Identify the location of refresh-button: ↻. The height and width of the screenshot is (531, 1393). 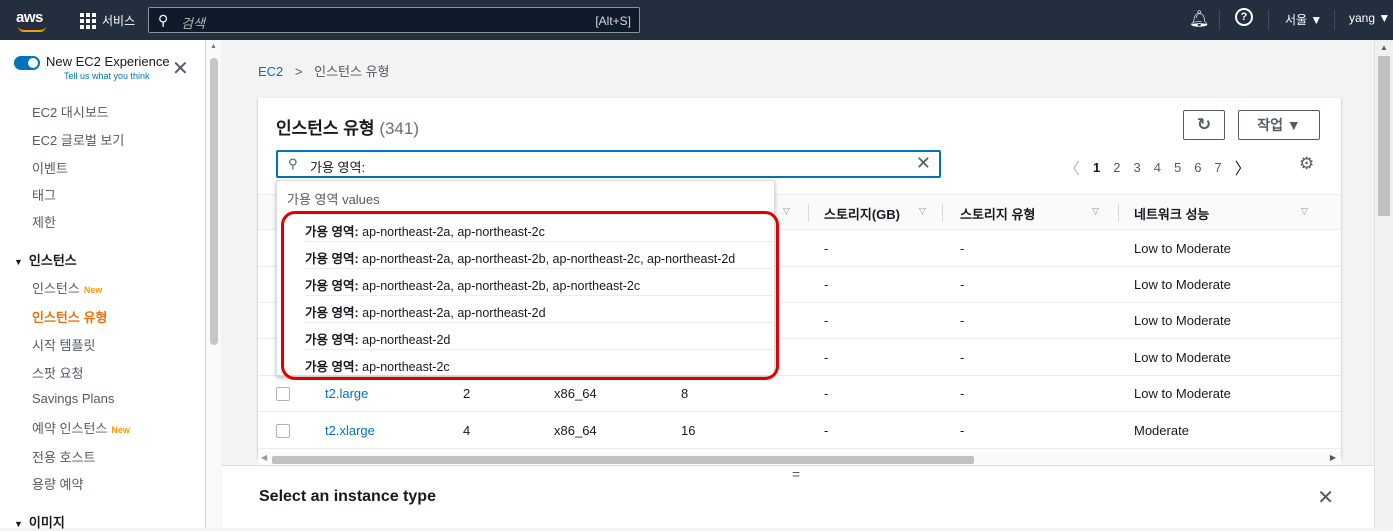
(1204, 125).